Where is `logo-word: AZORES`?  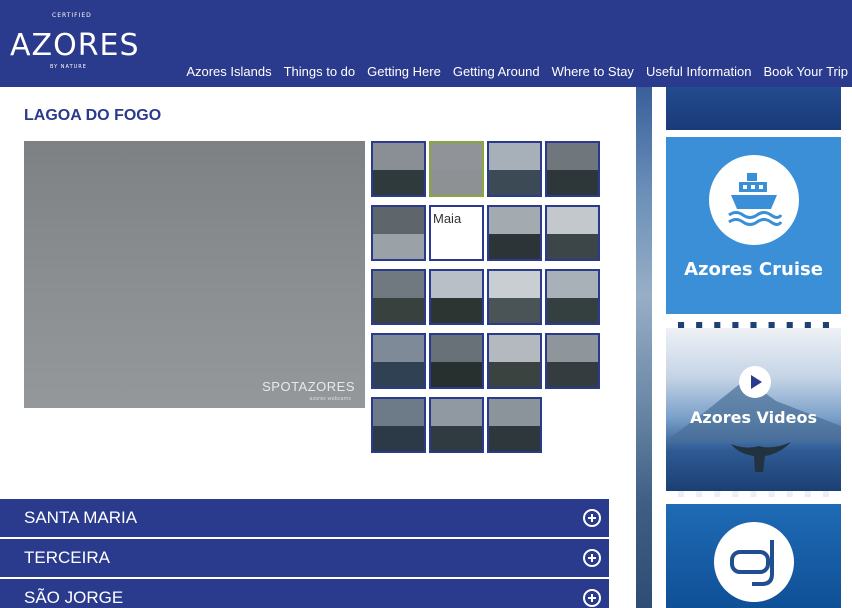 logo-word: AZORES is located at coordinates (75, 45).